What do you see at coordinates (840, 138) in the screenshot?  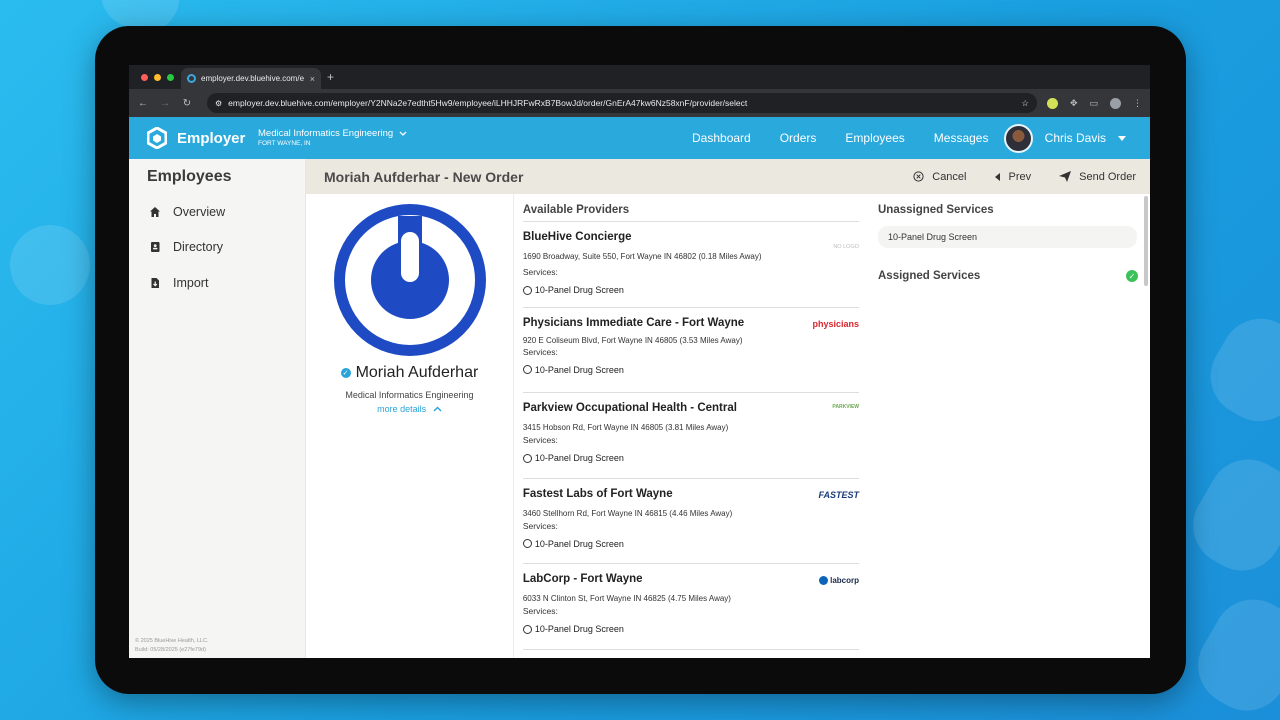 I see `main-nav: Dashboard Orders Employees Messages` at bounding box center [840, 138].